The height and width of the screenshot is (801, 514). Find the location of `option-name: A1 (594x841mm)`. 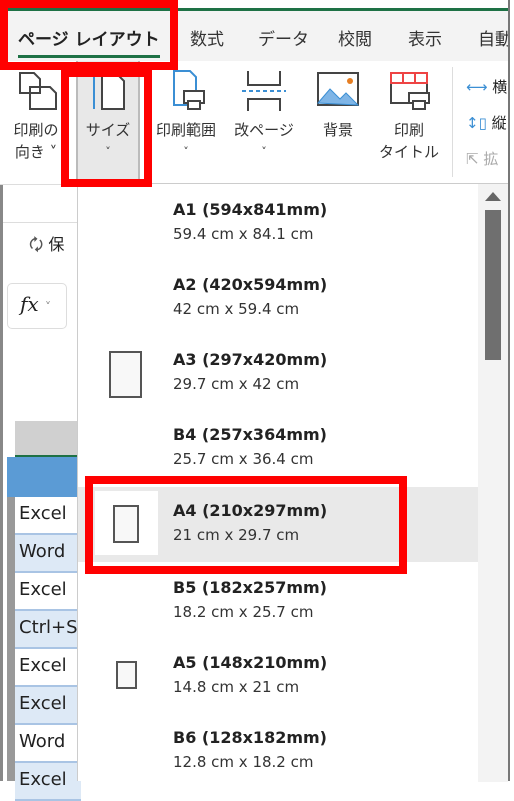

option-name: A1 (594x841mm) is located at coordinates (250, 209).